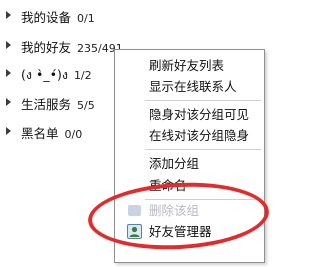 The width and height of the screenshot is (320, 267). What do you see at coordinates (46, 17) in the screenshot?
I see `group-name: 我的设备` at bounding box center [46, 17].